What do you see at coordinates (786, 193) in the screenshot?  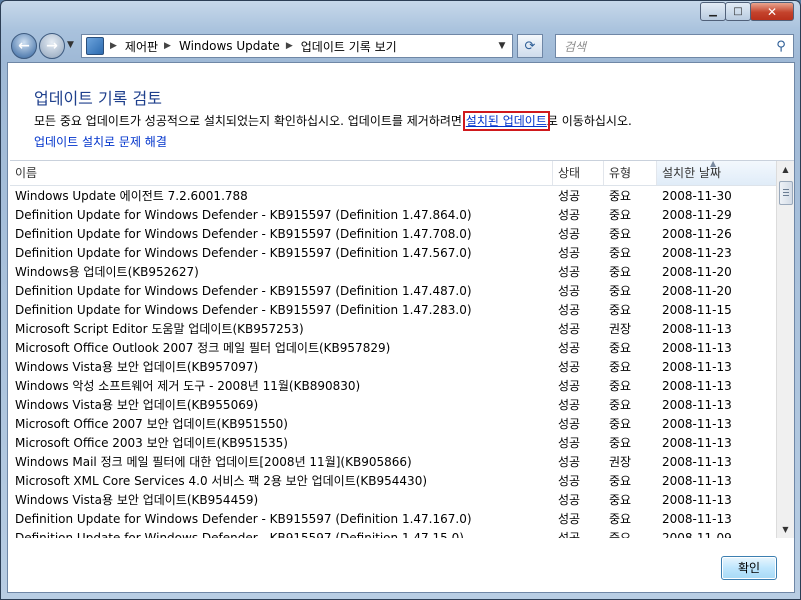 I see `scrollbar-thumb` at bounding box center [786, 193].